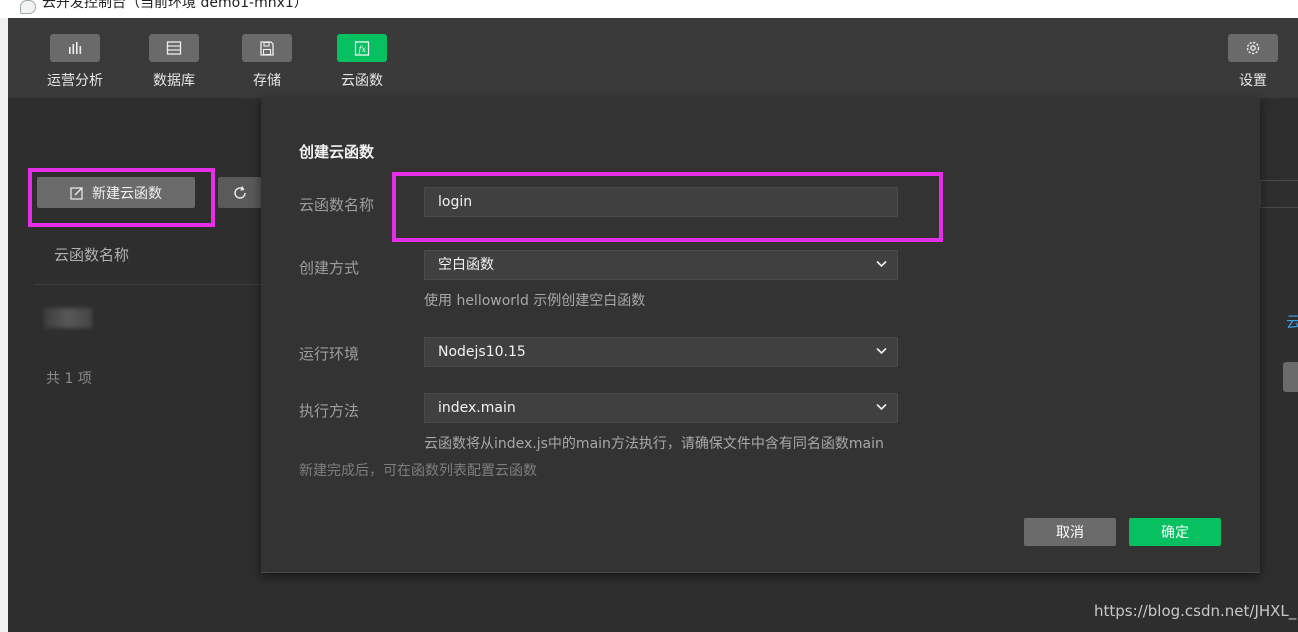  What do you see at coordinates (1279, 194) in the screenshot?
I see `search-box-edge` at bounding box center [1279, 194].